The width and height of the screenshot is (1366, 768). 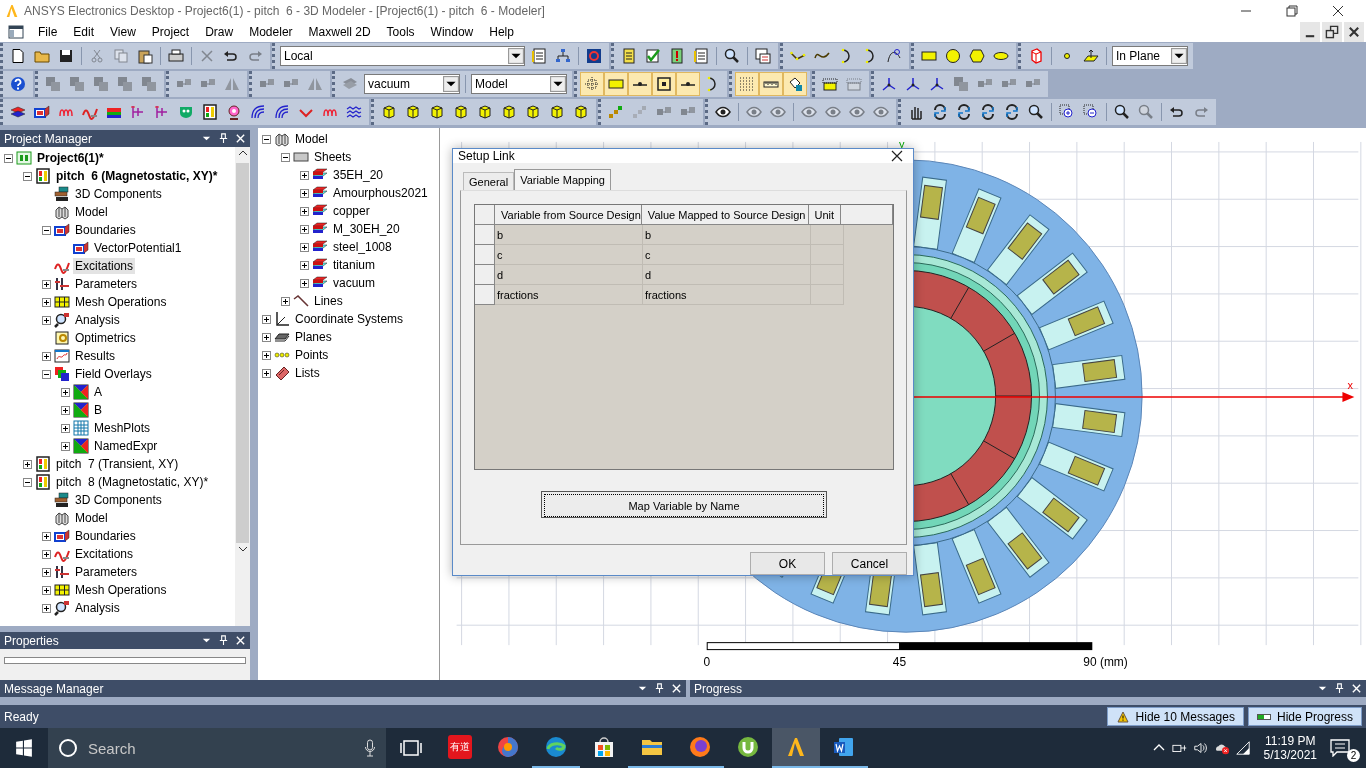 What do you see at coordinates (271, 32) in the screenshot?
I see `menu-item: Modeler` at bounding box center [271, 32].